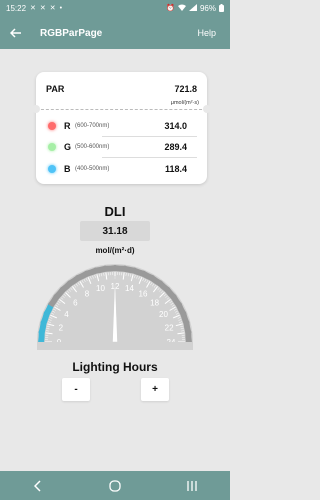 The image size is (320, 500). Describe the element at coordinates (188, 337) in the screenshot. I see `gauge-hour-segment` at that location.